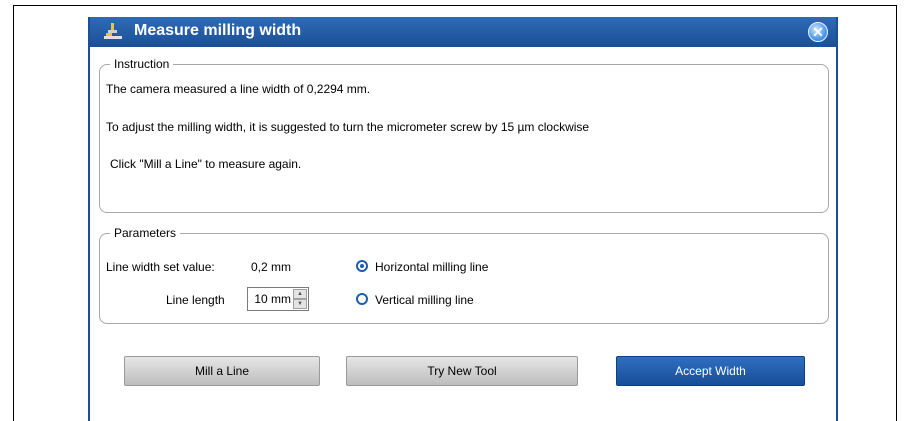  Describe the element at coordinates (300, 304) in the screenshot. I see `stepper-down-icon: ▼` at that location.